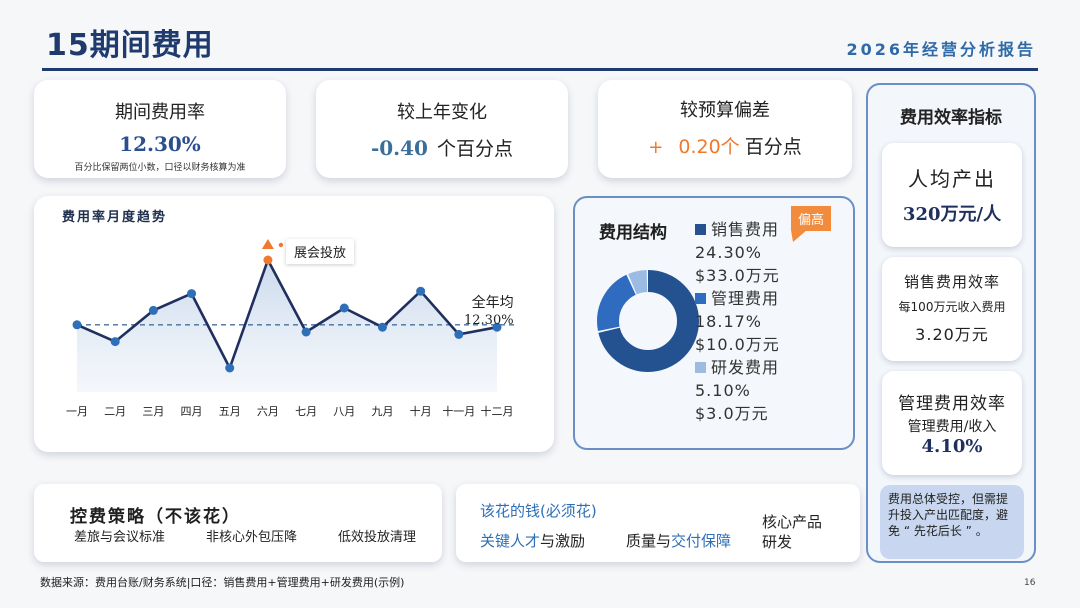 The height and width of the screenshot is (608, 1080). Describe the element at coordinates (120, 537) in the screenshot. I see `strategy-item: 差旅与会议标准` at that location.